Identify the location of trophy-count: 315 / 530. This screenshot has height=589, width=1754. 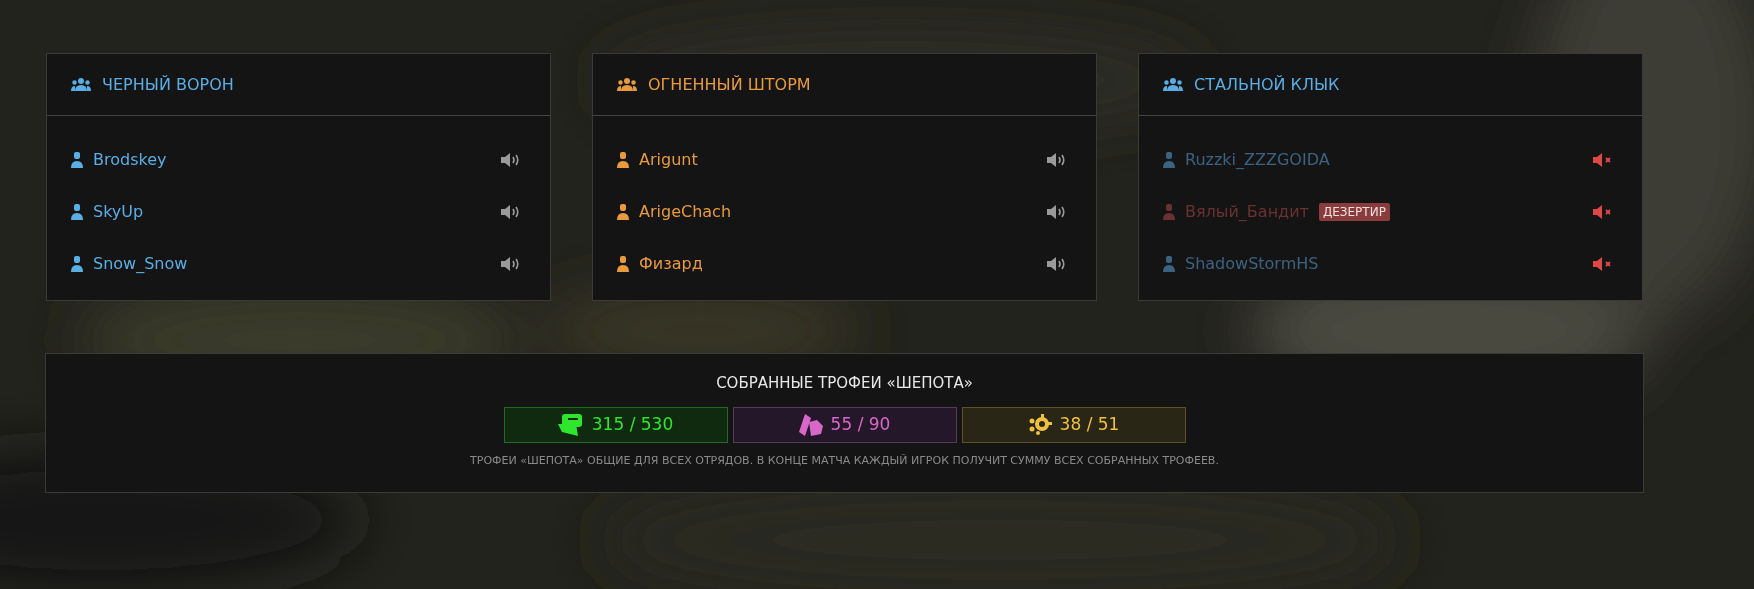
(632, 424).